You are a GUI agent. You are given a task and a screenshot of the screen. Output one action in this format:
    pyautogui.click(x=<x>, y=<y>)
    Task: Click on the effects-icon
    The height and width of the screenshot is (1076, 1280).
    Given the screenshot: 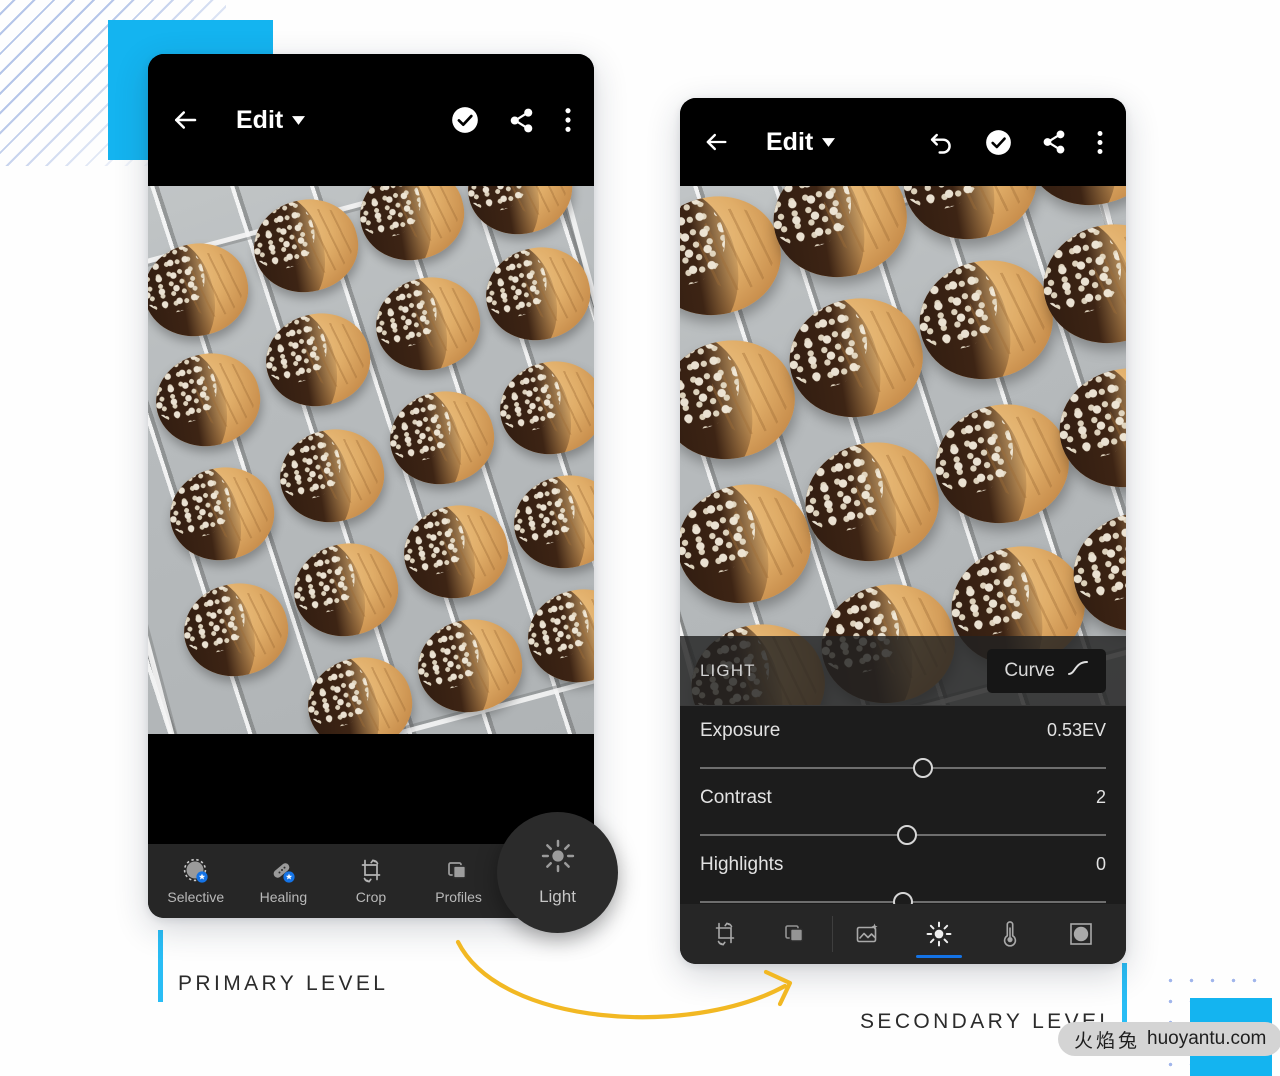 What is the action you would take?
    pyautogui.click(x=1081, y=934)
    